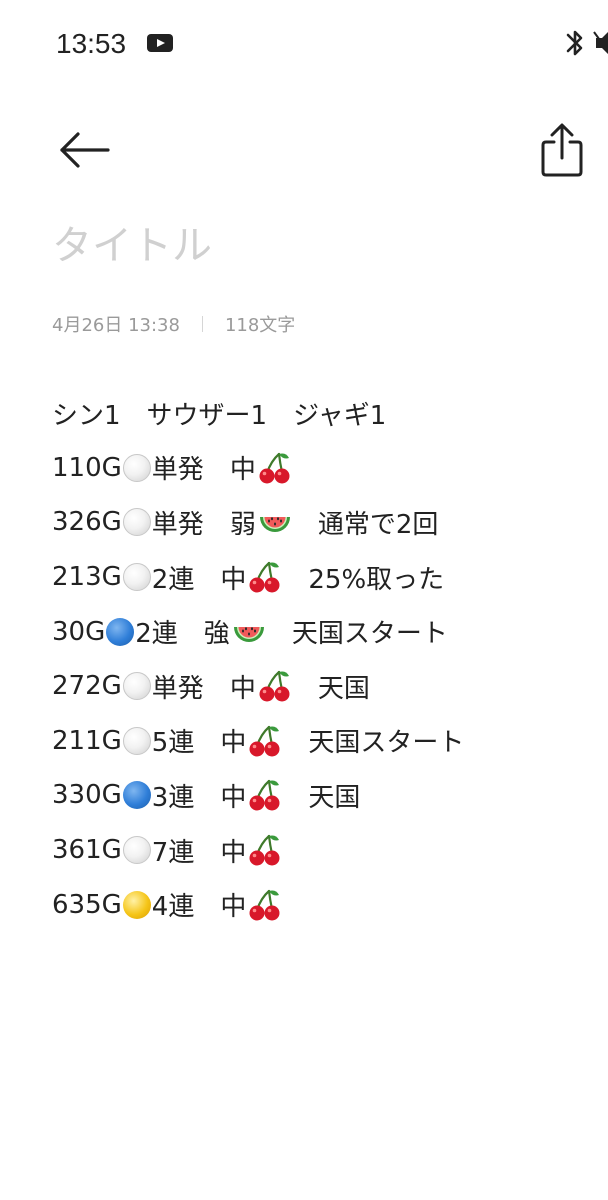  What do you see at coordinates (322, 904) in the screenshot?
I see `note-entry-line: 635G 4連 中` at bounding box center [322, 904].